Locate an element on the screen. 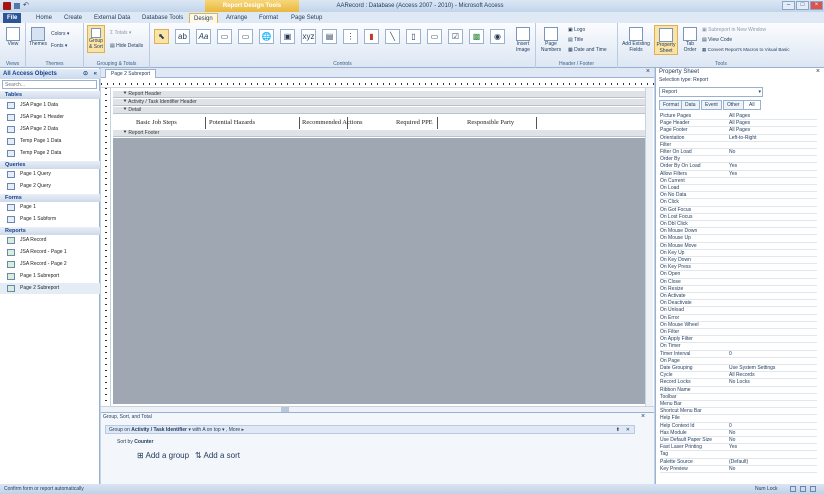 The width and height of the screenshot is (824, 494). close-document-icon: × is located at coordinates (648, 71).